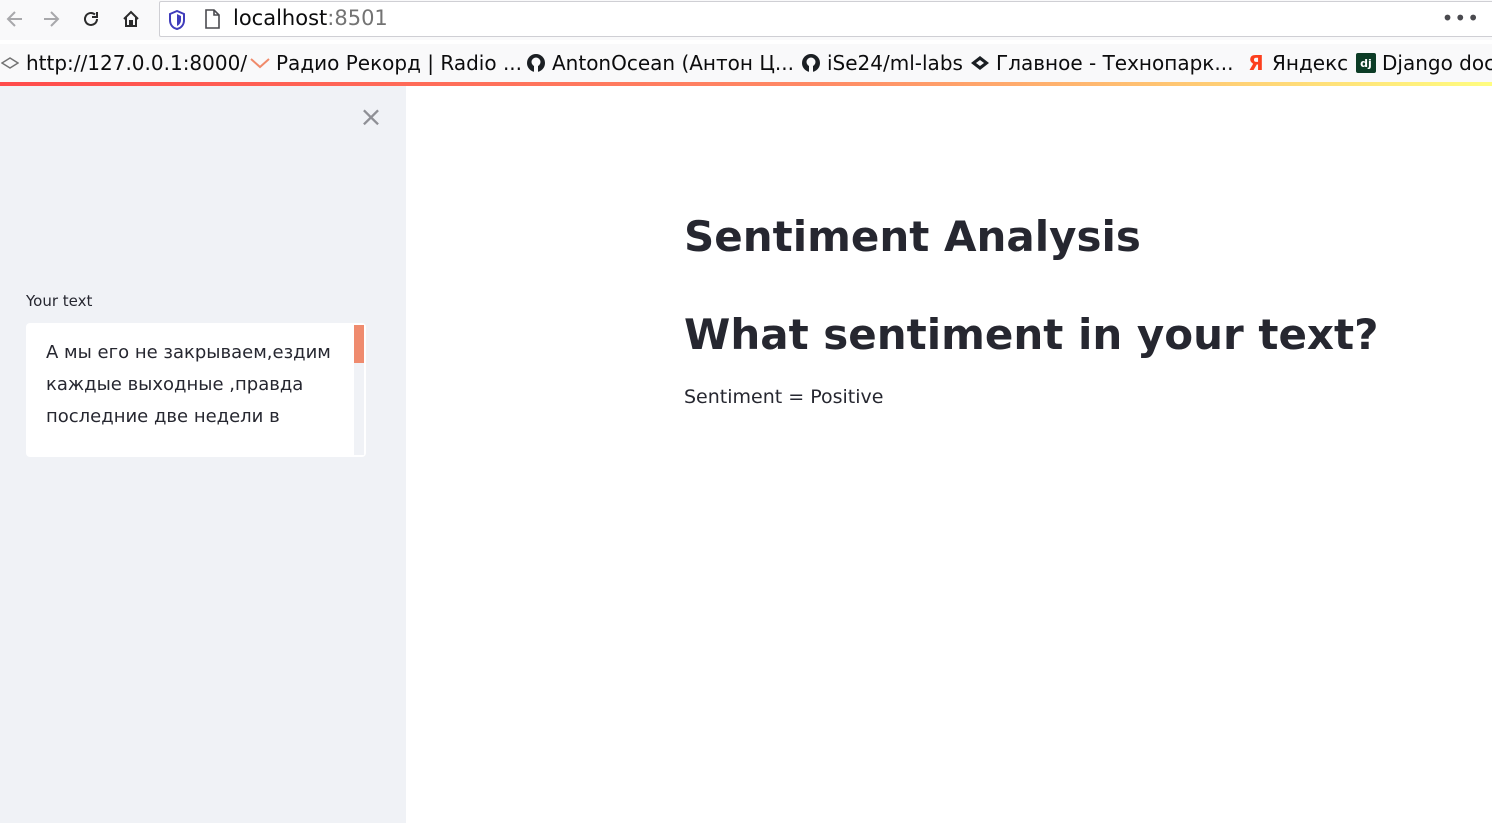 The image size is (1492, 823). I want to click on bookmark-django: dj Django doc, so click(1424, 63).